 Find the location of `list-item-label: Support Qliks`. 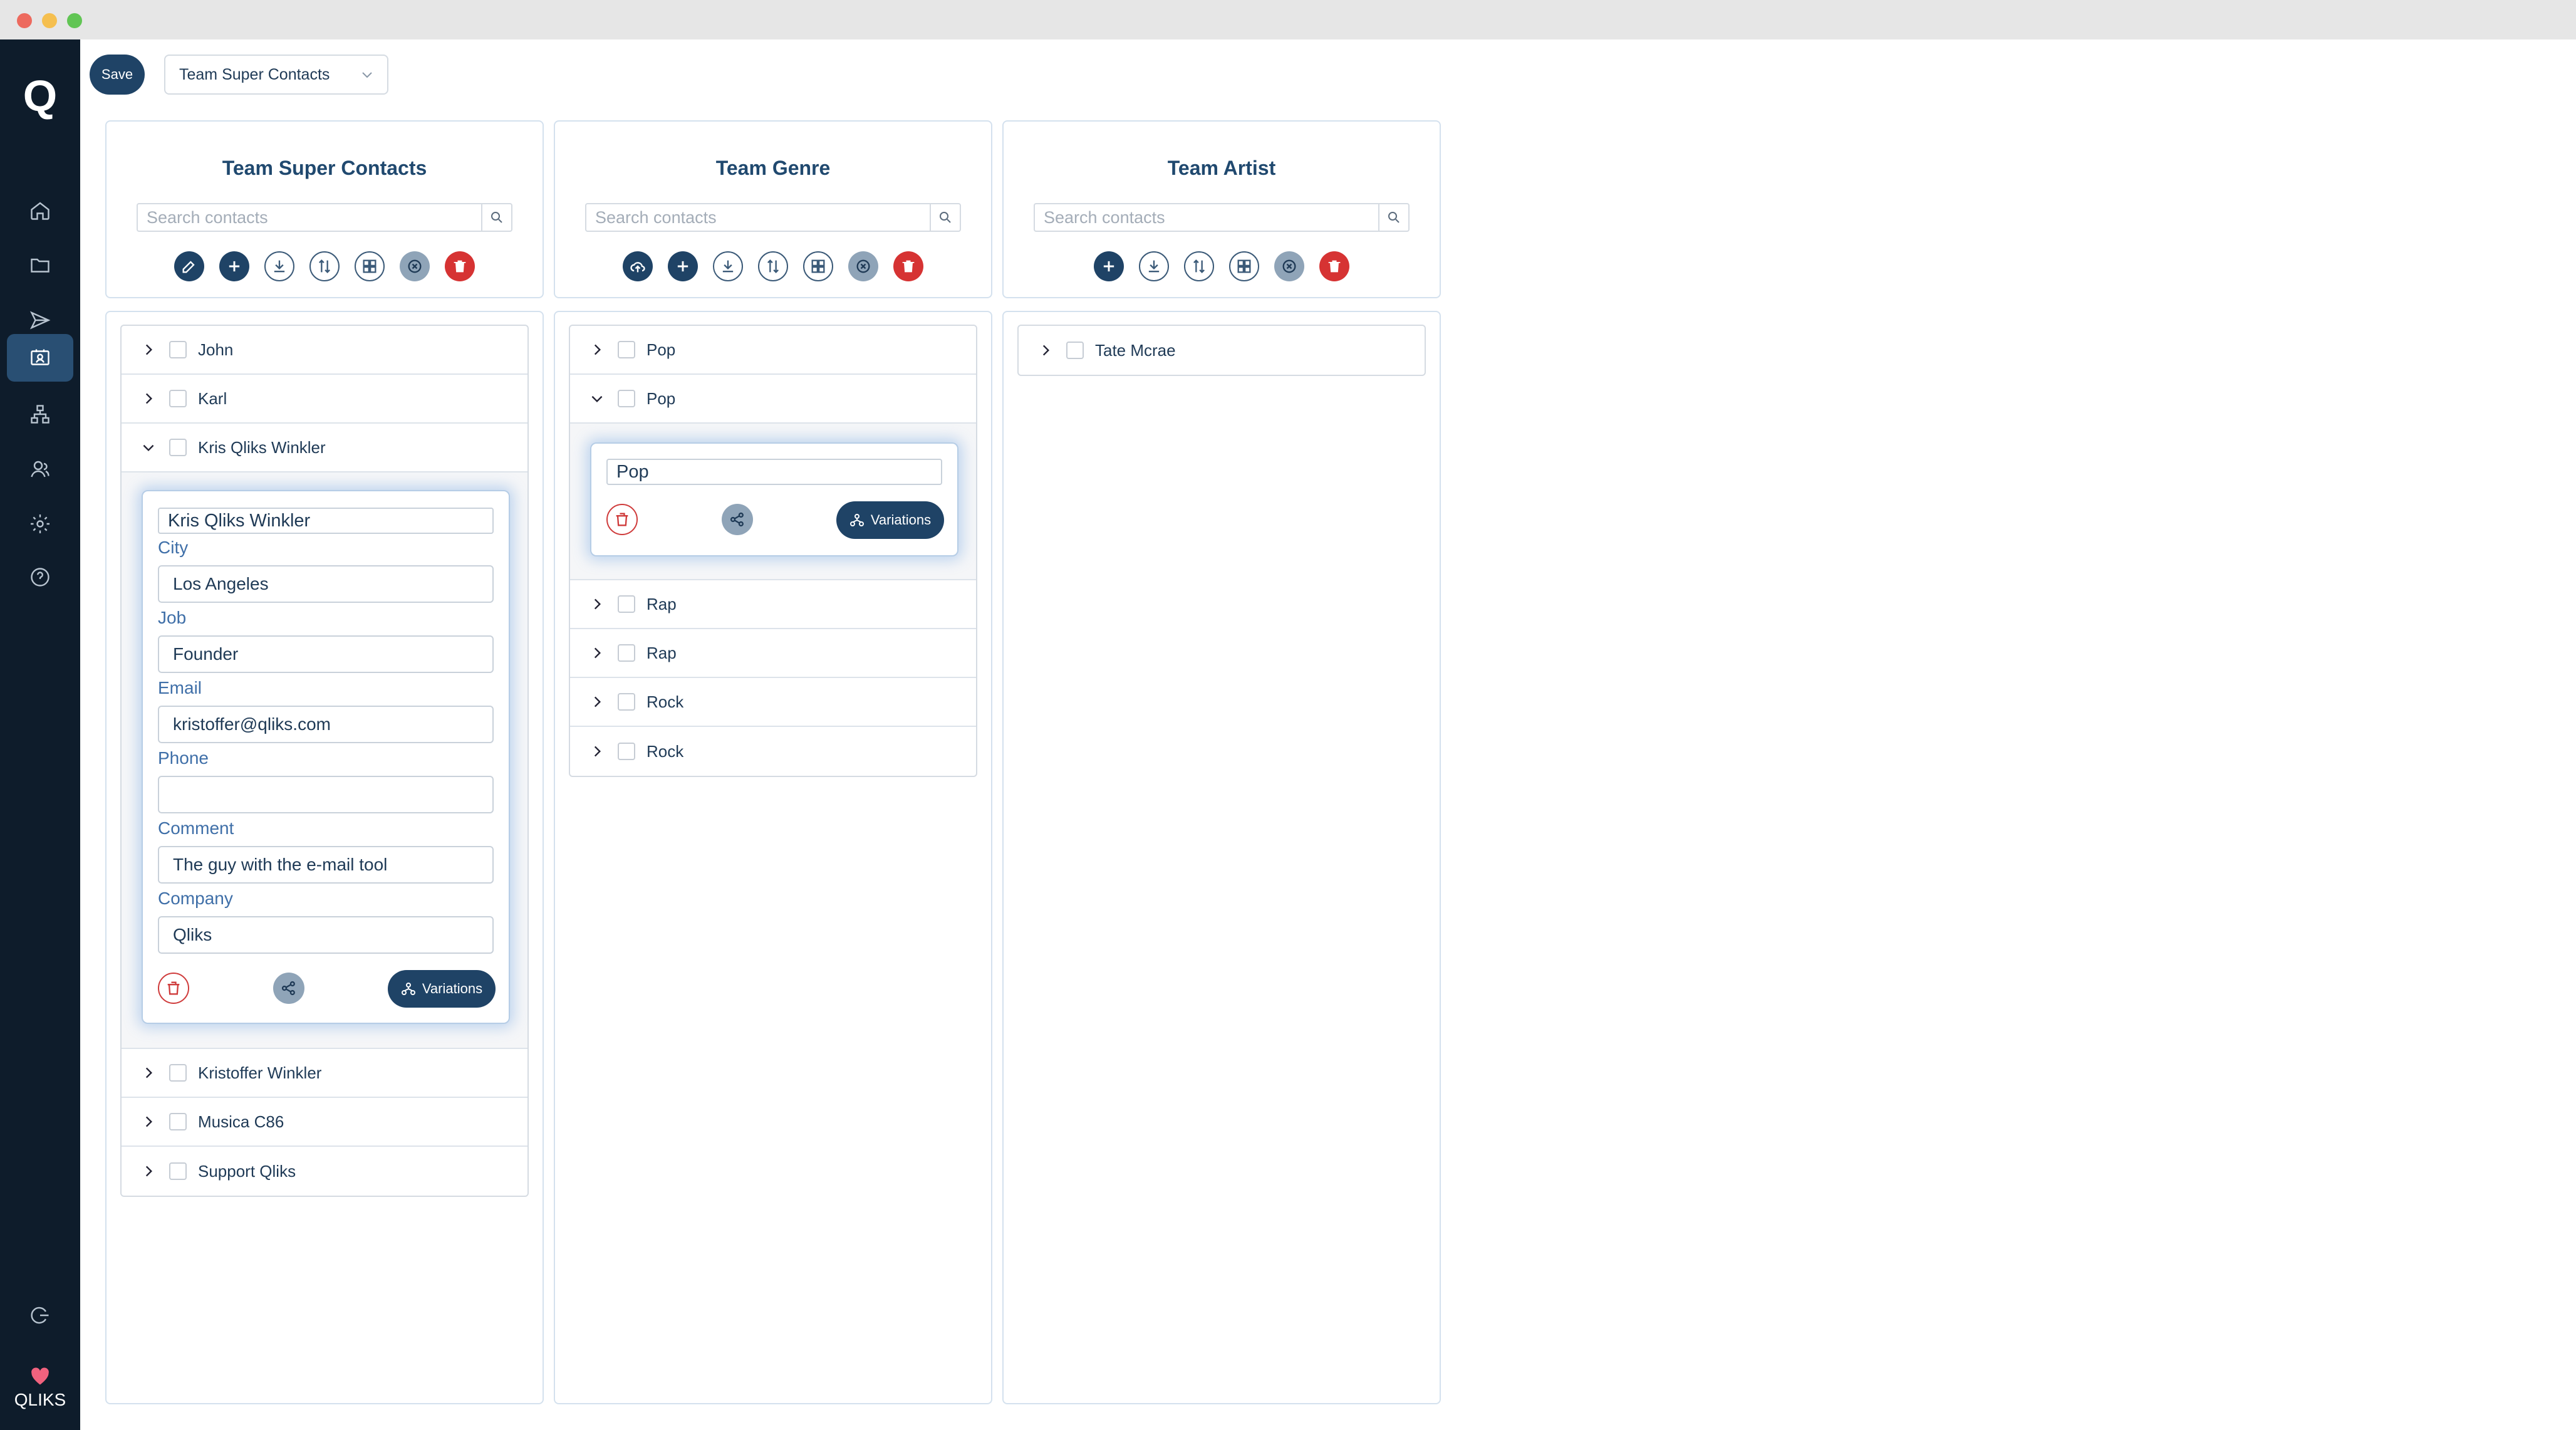

list-item-label: Support Qliks is located at coordinates (247, 1171).